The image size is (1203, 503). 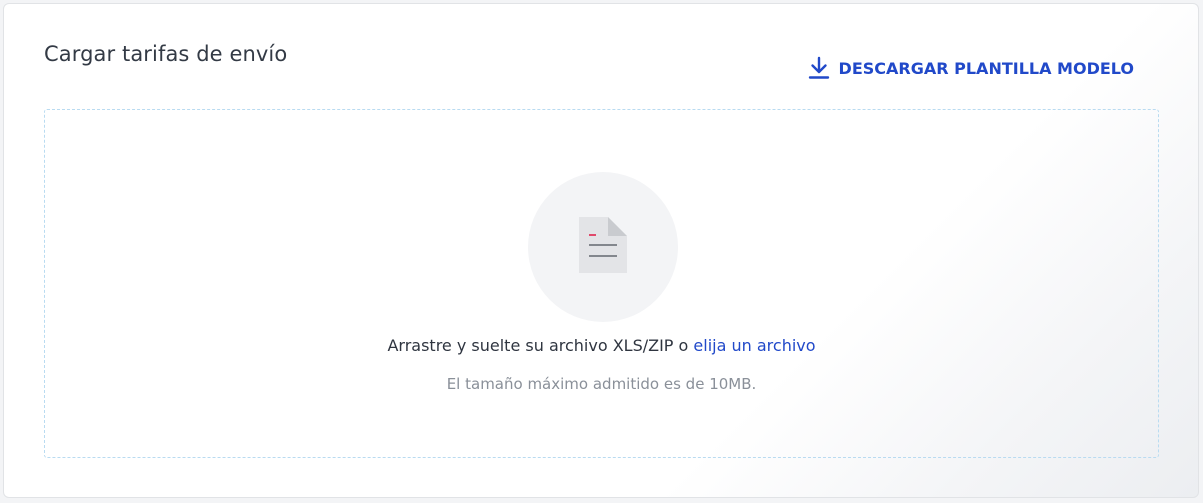 I want to click on card-title: Cargar tarifas de envío, so click(x=166, y=54).